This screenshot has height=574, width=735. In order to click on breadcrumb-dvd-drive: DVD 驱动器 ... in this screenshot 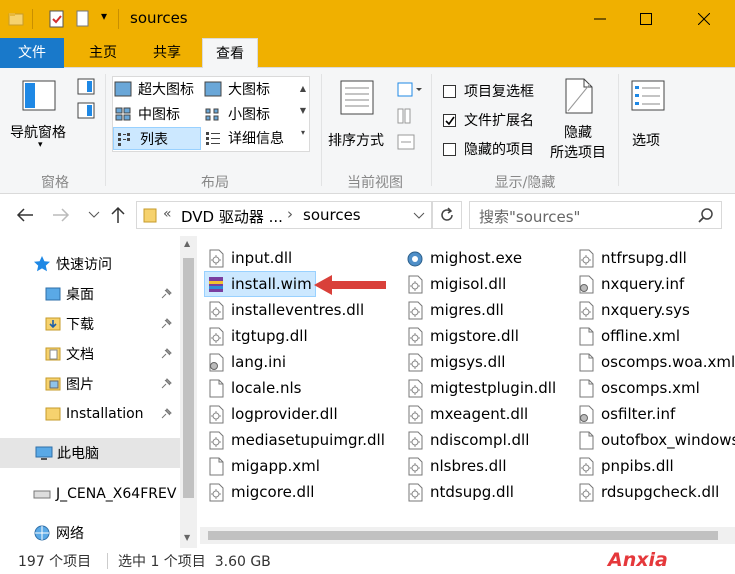, I will do `click(232, 216)`.